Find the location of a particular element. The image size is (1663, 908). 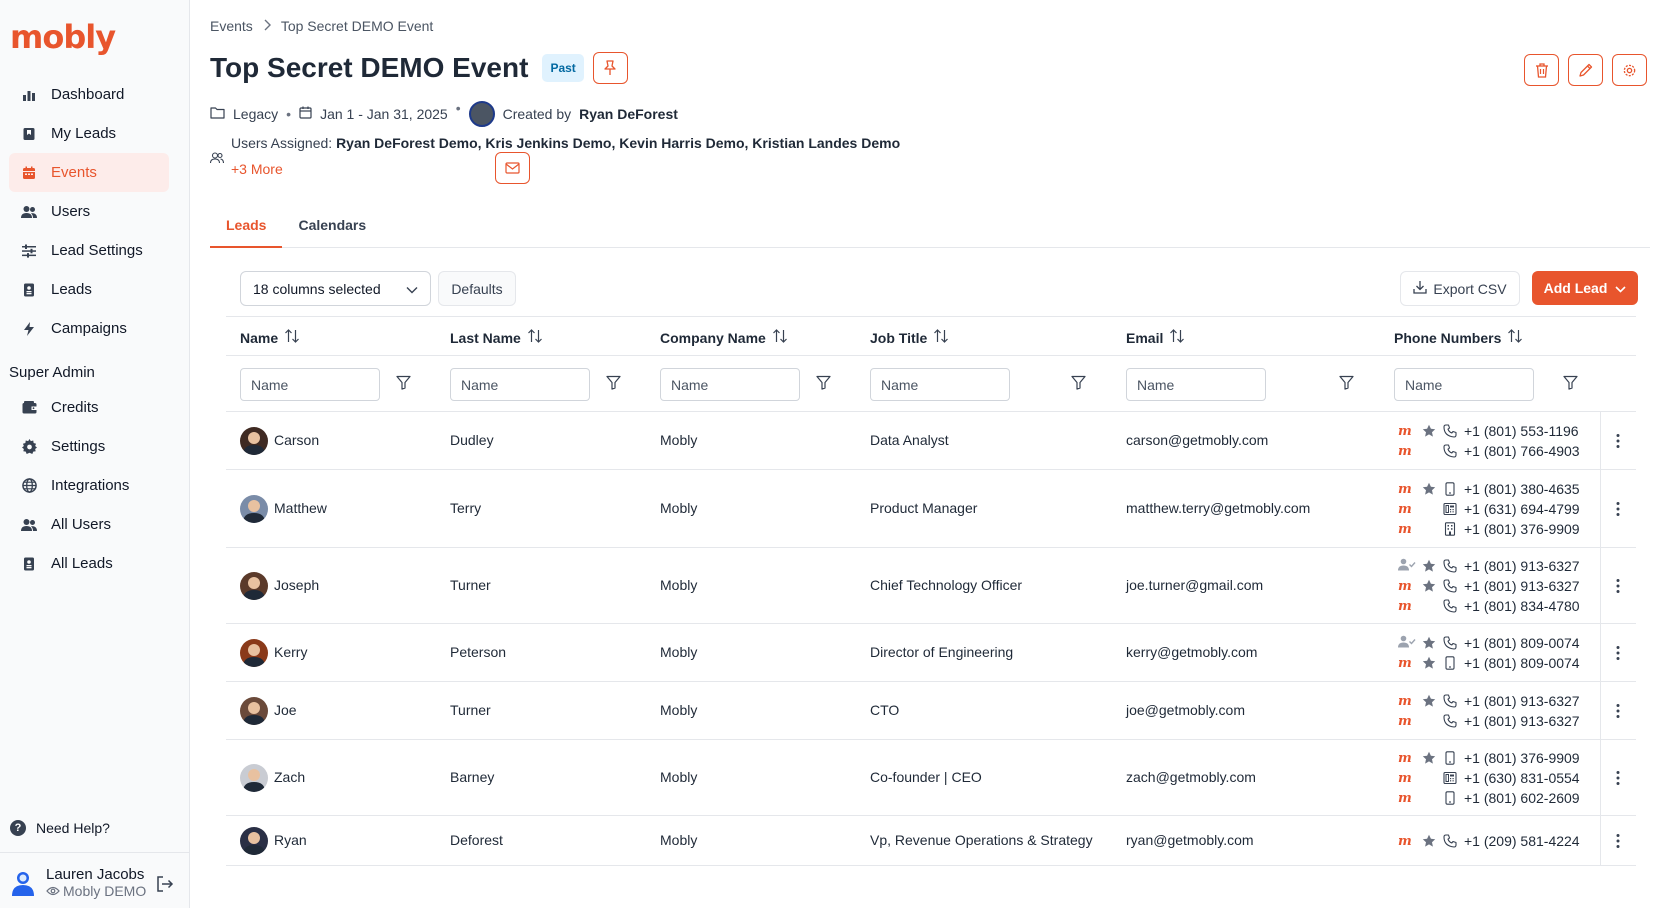

sidebar-item-settings: Settings is located at coordinates (89, 446).